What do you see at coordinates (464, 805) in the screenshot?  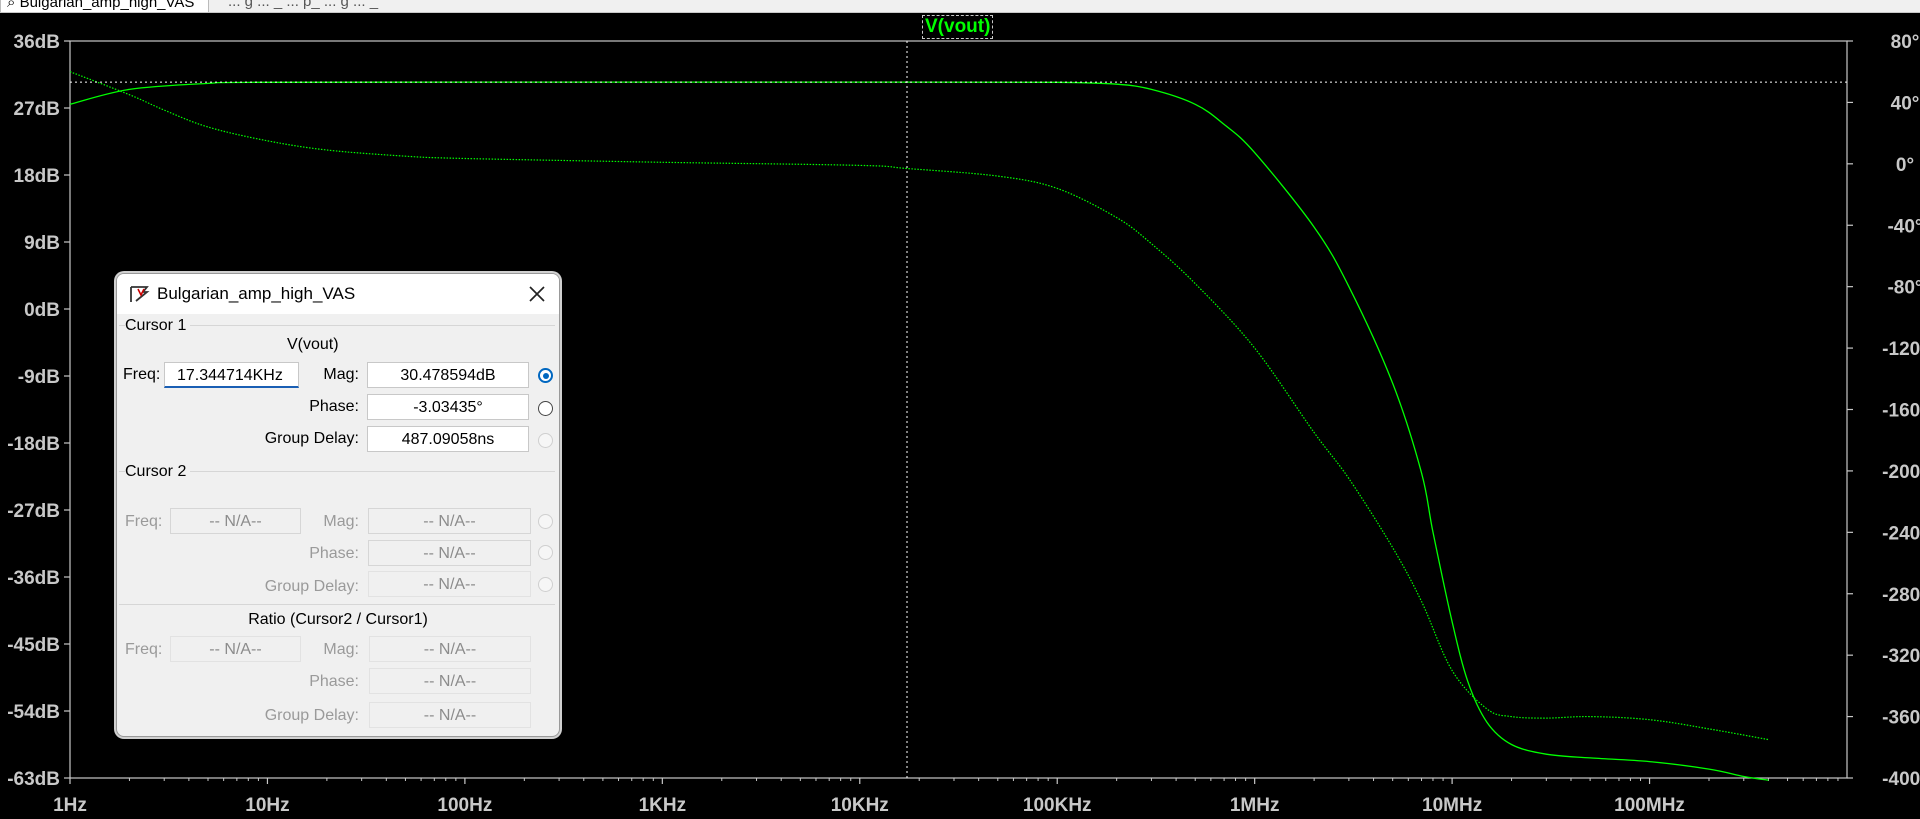 I see `x-tick-label: 100Hz` at bounding box center [464, 805].